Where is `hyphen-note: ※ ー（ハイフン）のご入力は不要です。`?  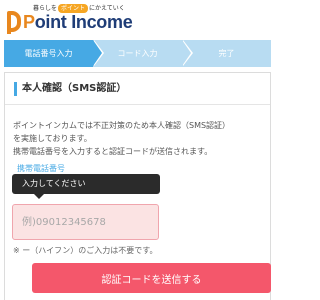 hyphen-note: ※ ー（ハイフン）のご入力は不要です。 is located at coordinates (85, 250).